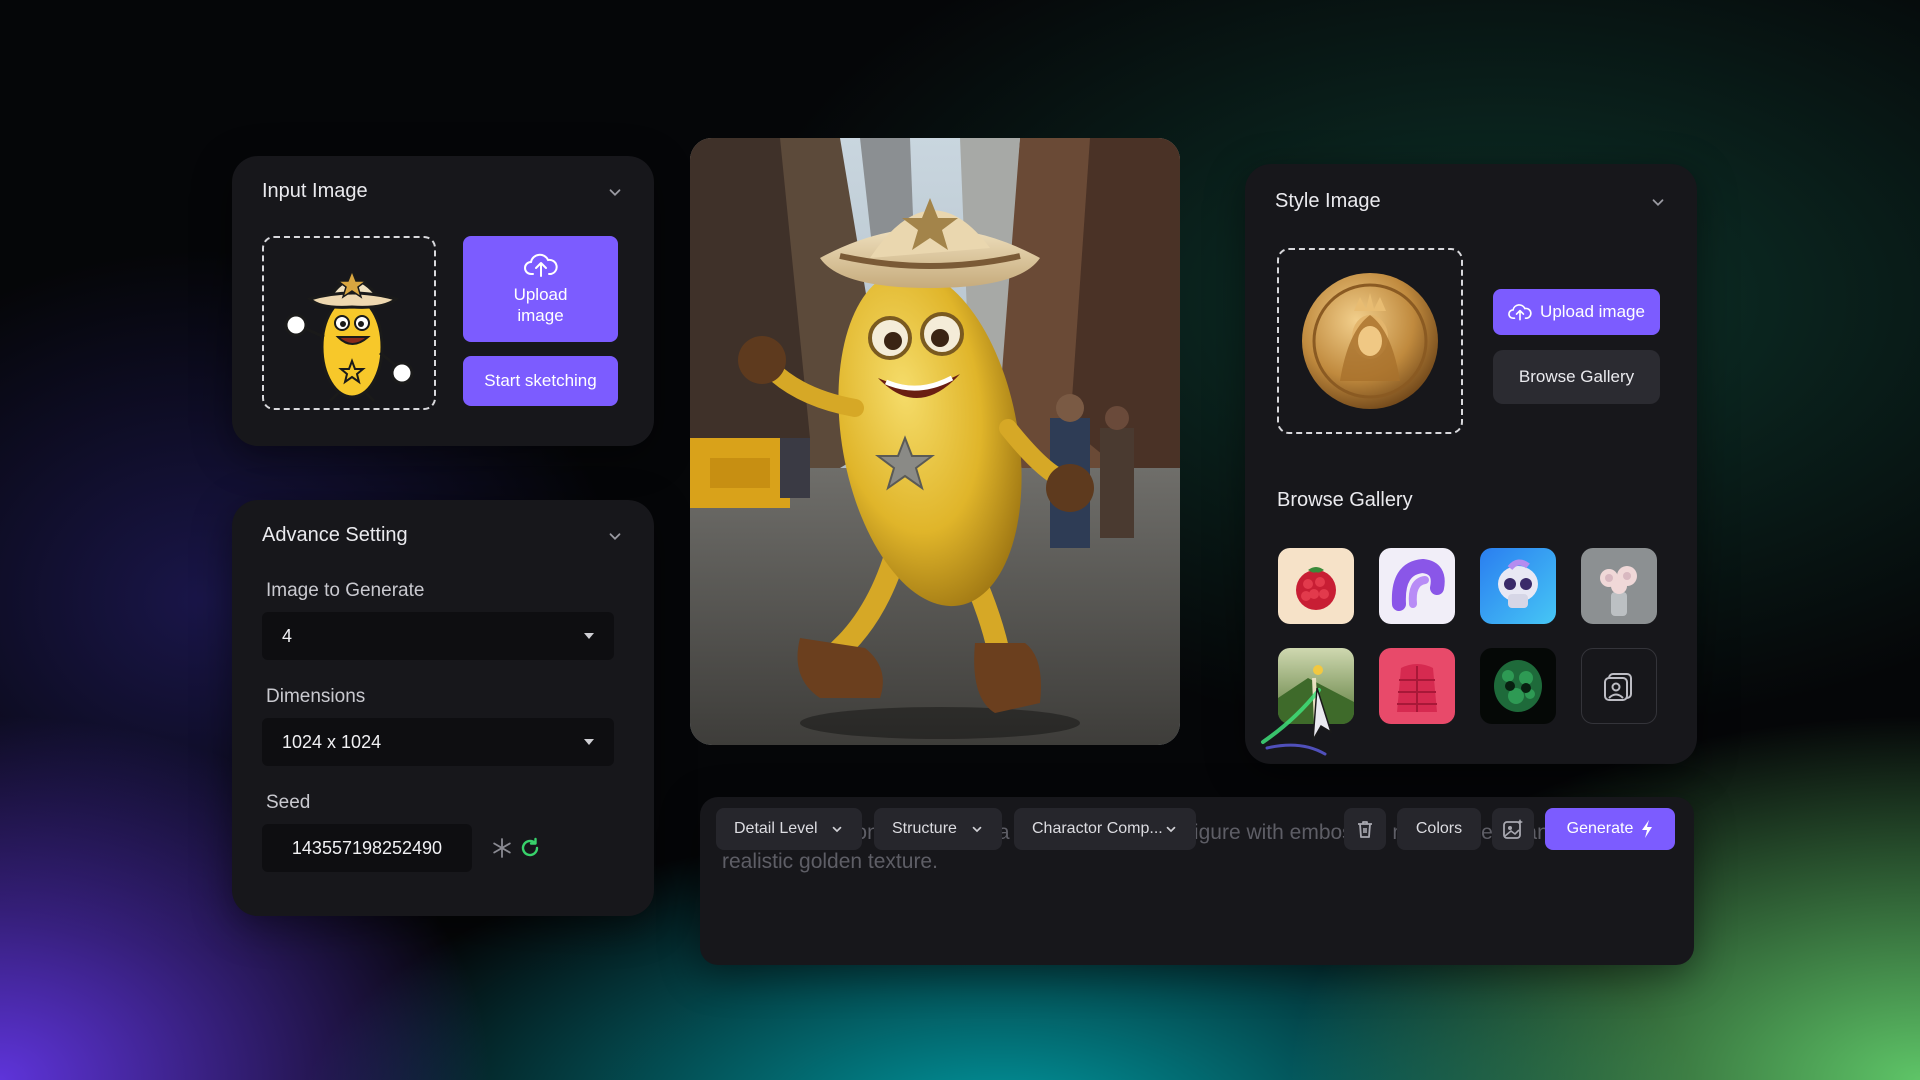 This screenshot has width=1920, height=1080. I want to click on image-sparkle-icon, so click(1513, 829).